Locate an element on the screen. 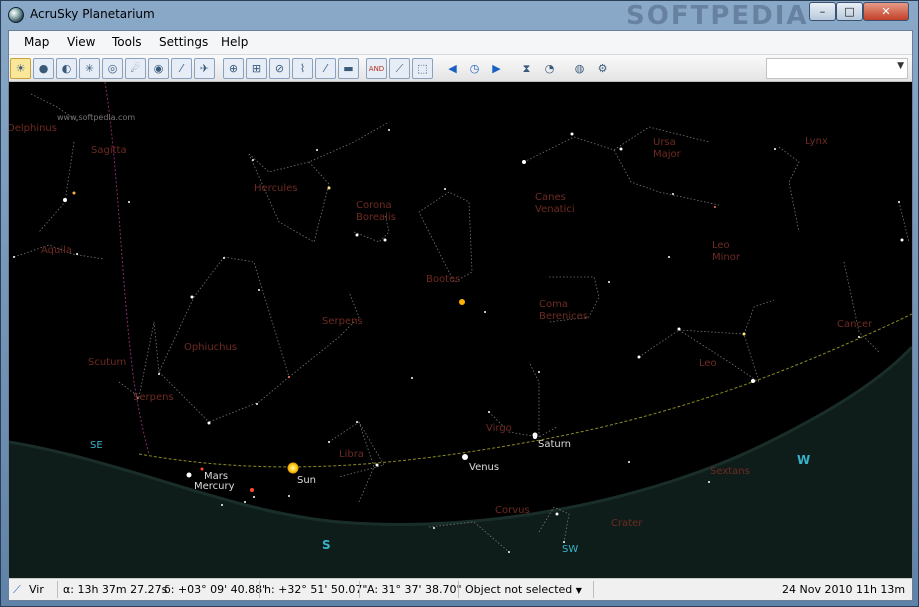 Image resolution: width=919 pixels, height=607 pixels. label-leo-minor-2: Minor is located at coordinates (726, 257).